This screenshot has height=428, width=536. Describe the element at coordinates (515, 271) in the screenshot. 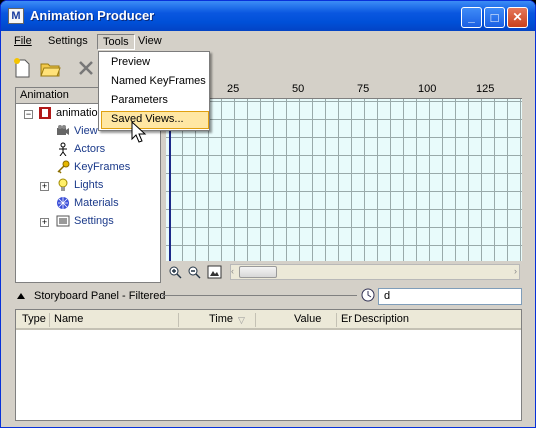

I see `scroll-right-arrow-icon: ›` at that location.